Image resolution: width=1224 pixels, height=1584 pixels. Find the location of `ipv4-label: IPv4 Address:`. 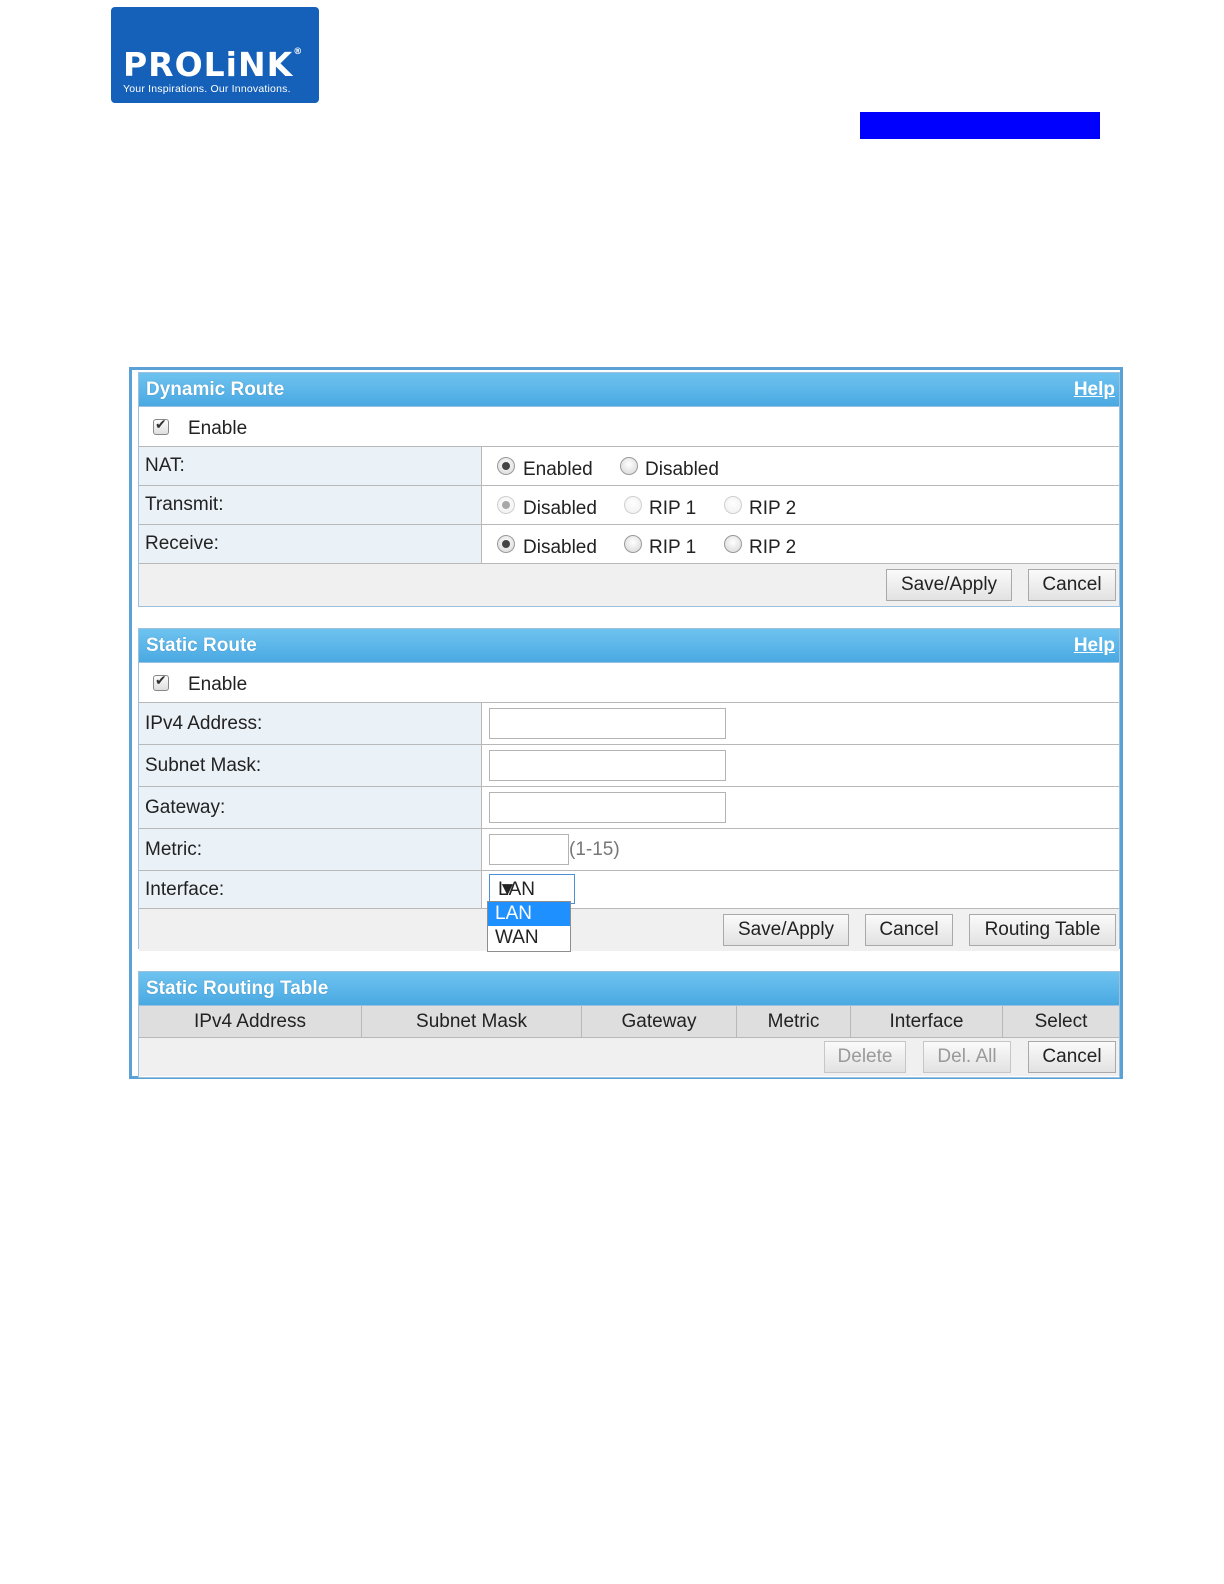

ipv4-label: IPv4 Address: is located at coordinates (204, 723).